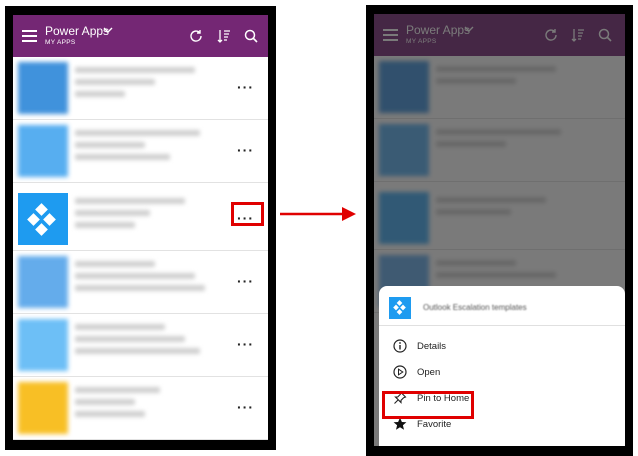 This screenshot has height=456, width=638. I want to click on sheet-header: Outlook Escalation templates, so click(502, 309).